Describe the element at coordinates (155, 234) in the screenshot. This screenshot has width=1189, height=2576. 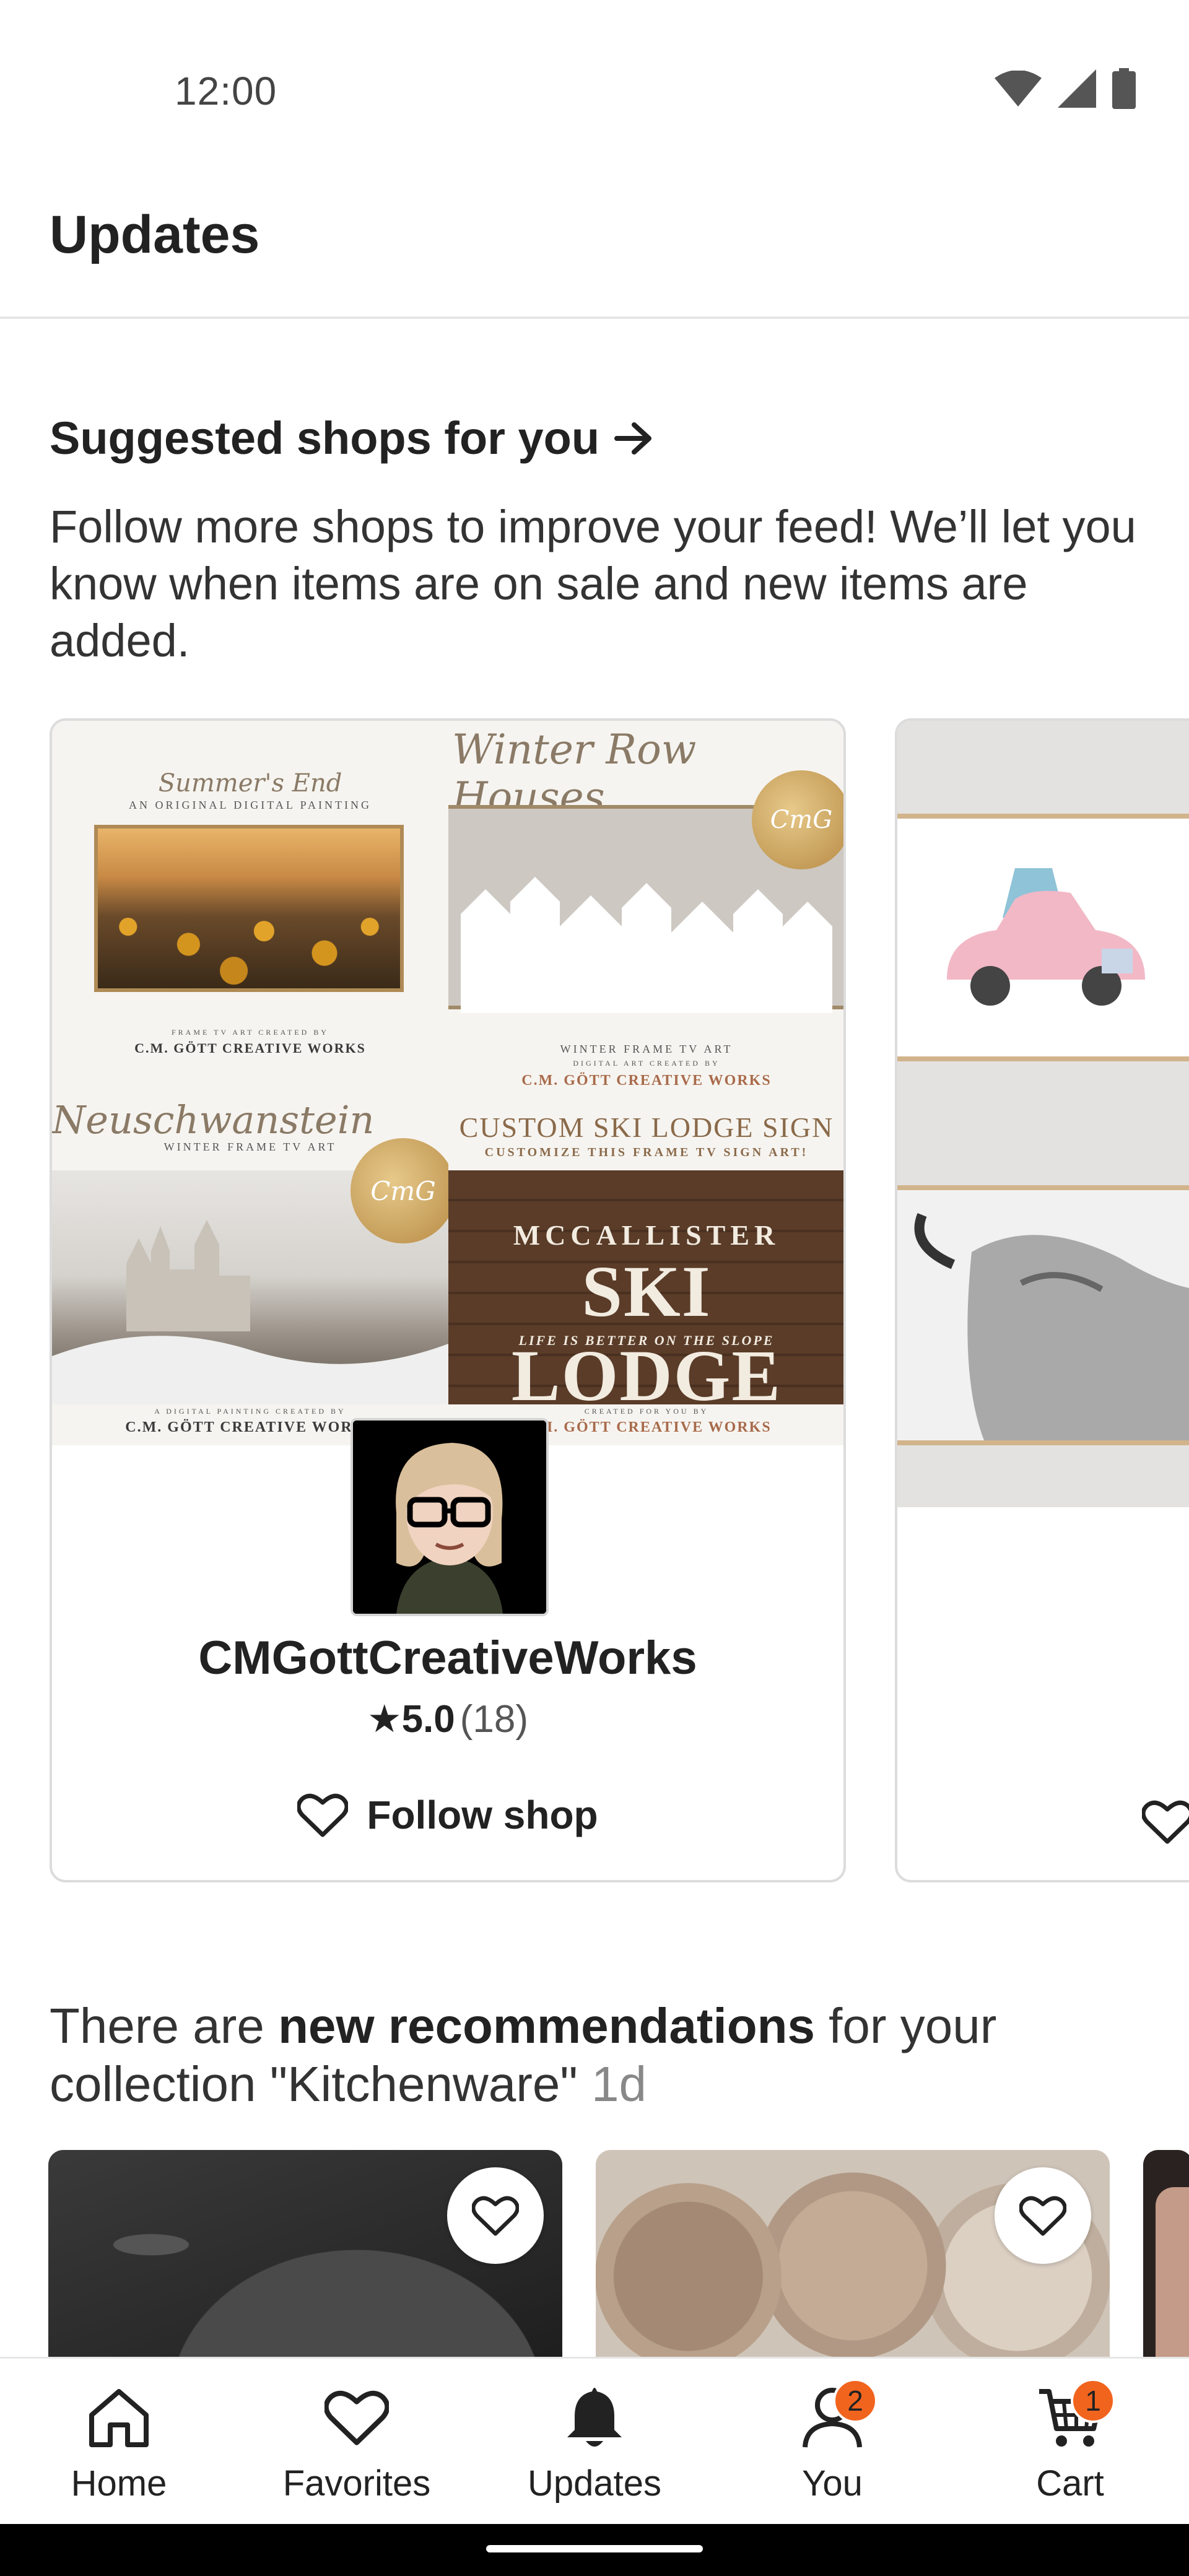
I see `page-title: Updates` at that location.